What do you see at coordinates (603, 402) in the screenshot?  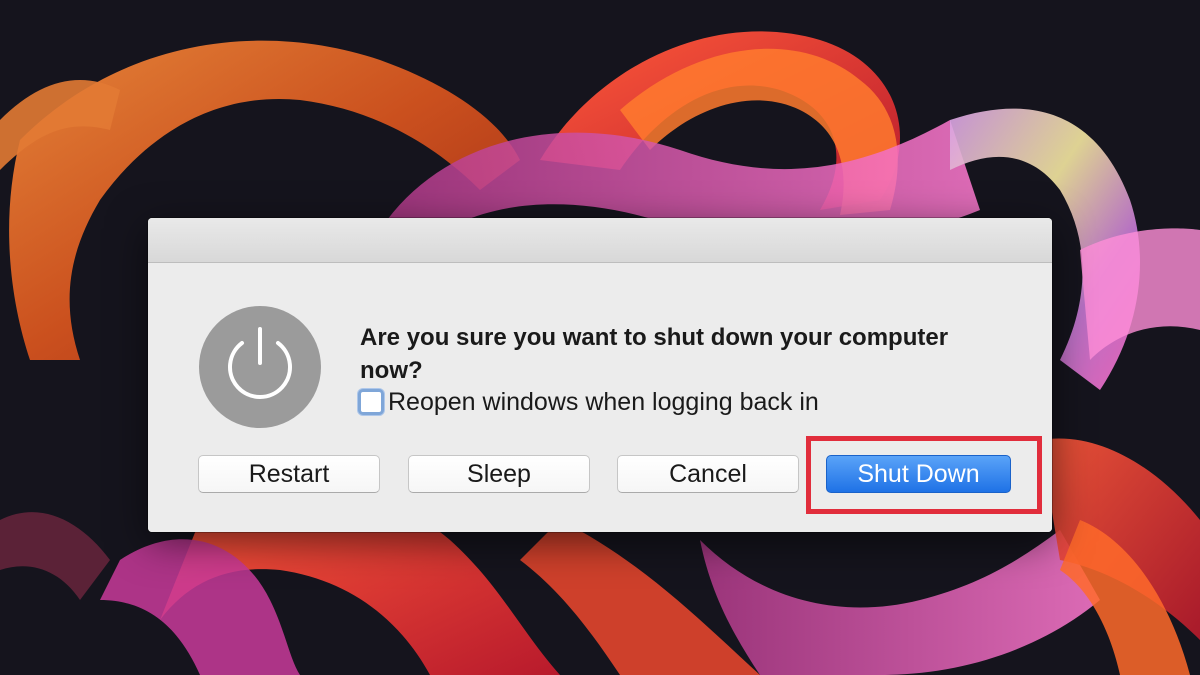 I see `reopen-windows-label: Reopen windows when logging back in` at bounding box center [603, 402].